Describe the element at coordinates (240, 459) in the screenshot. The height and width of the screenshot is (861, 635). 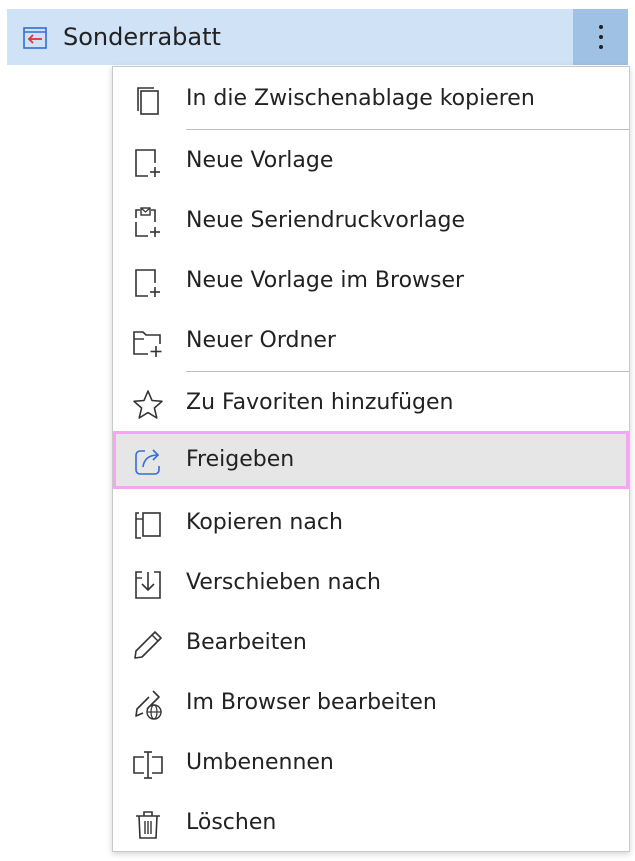
I see `menu-item-label: Freigeben` at that location.